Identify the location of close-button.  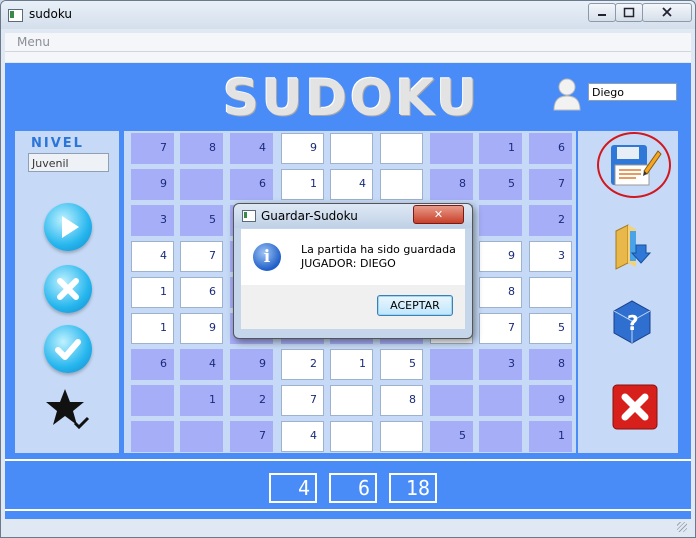
(667, 12).